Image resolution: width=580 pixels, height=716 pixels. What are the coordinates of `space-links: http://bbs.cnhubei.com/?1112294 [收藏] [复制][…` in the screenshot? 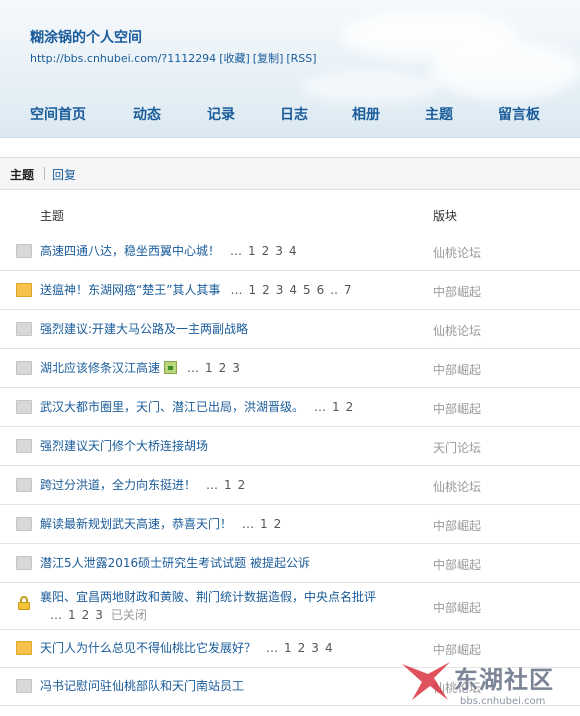 It's located at (175, 58).